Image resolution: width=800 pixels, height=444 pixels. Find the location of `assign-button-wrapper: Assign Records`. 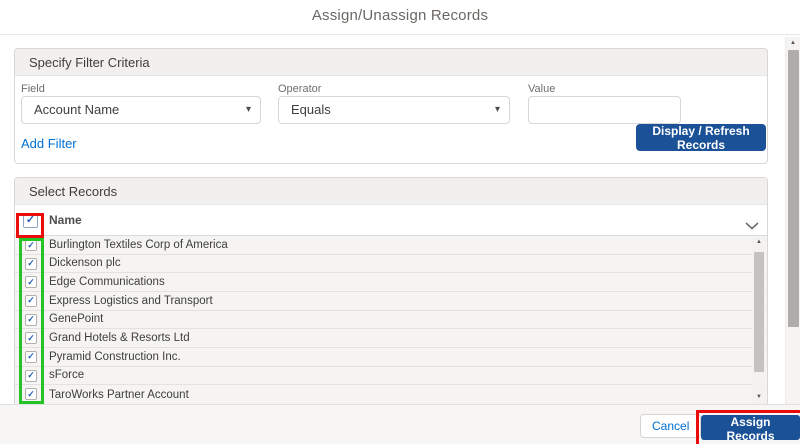

assign-button-wrapper: Assign Records is located at coordinates (748, 427).